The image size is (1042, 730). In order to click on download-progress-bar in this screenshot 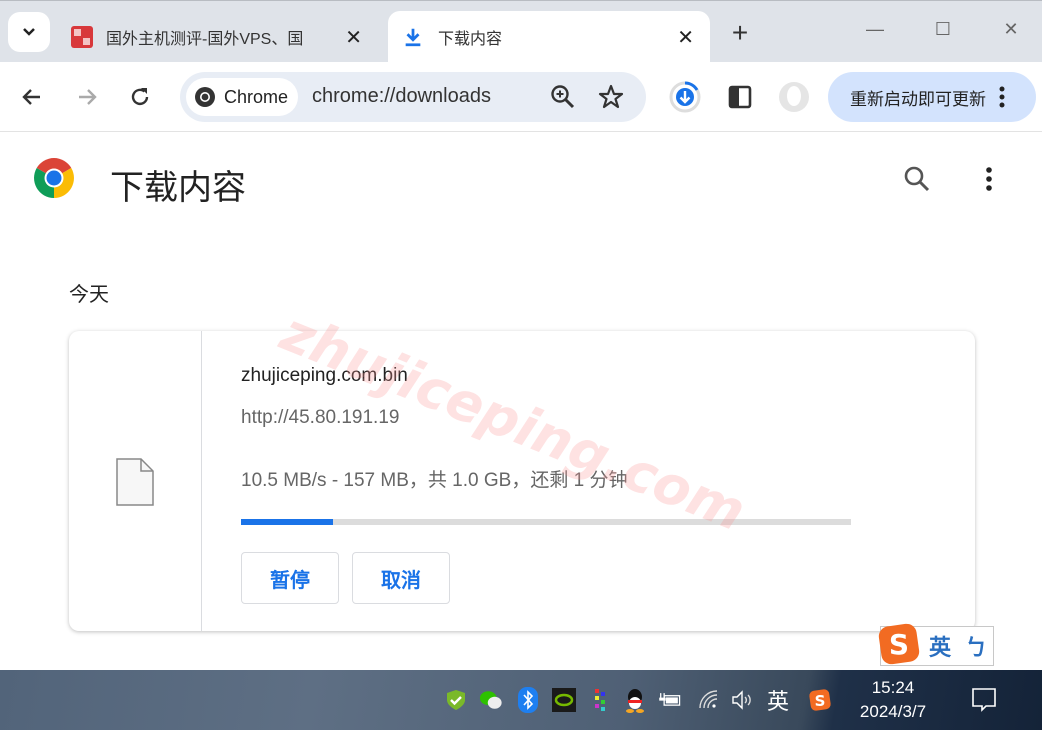, I will do `click(546, 522)`.